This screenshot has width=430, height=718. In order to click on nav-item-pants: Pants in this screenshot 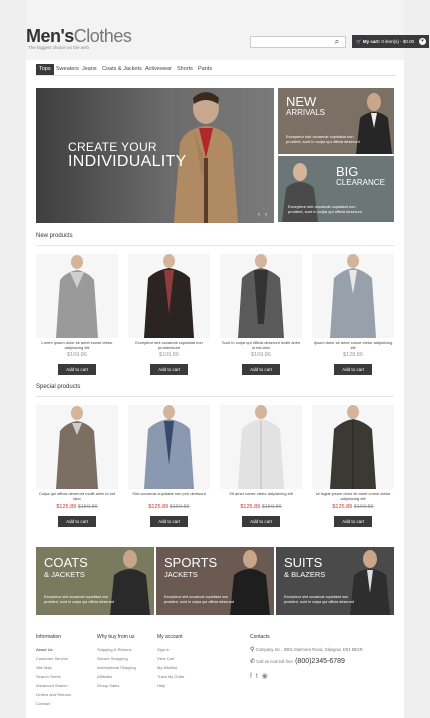, I will do `click(205, 69)`.